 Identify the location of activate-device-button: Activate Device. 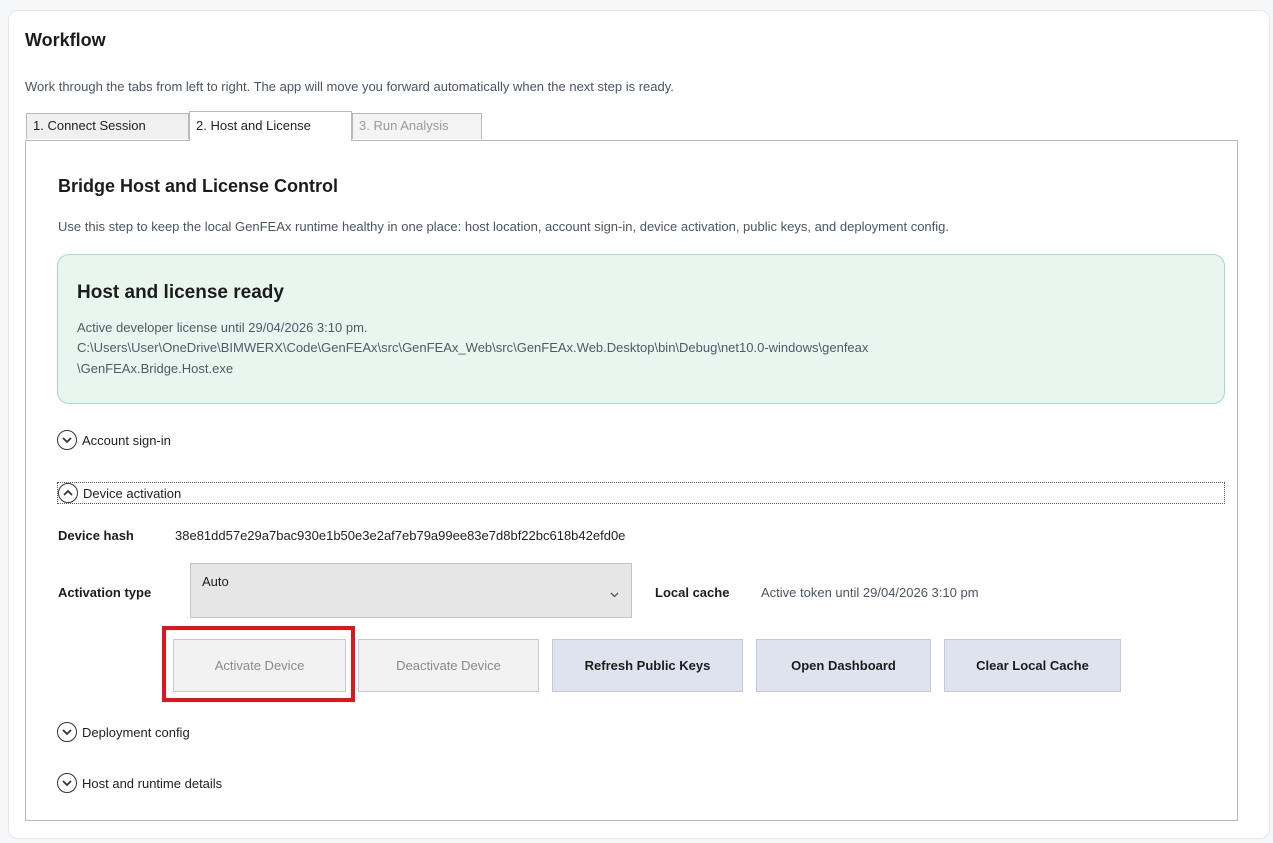
(259, 665).